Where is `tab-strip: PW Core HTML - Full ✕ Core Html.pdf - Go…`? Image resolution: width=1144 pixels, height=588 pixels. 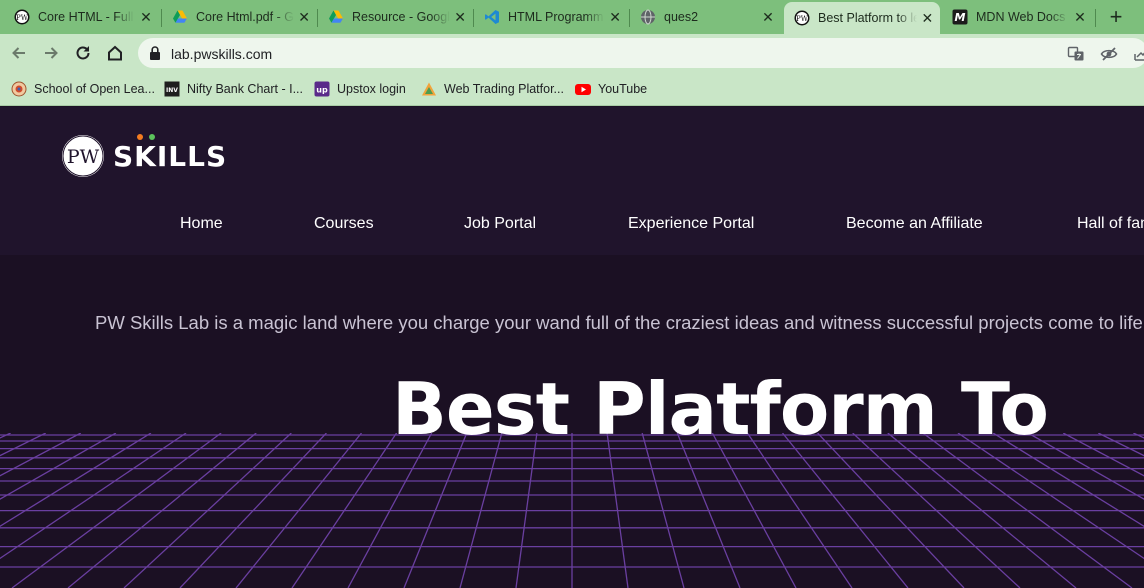 tab-strip: PW Core HTML - Full ✕ Core Html.pdf - Go… is located at coordinates (572, 17).